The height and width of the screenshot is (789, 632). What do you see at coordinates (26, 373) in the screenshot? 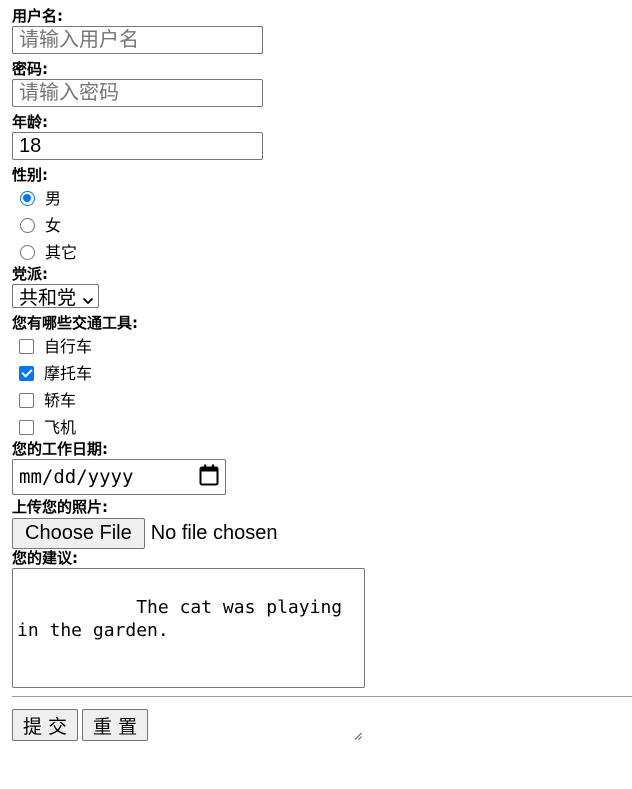
I see `checkbox-motorcycle` at bounding box center [26, 373].